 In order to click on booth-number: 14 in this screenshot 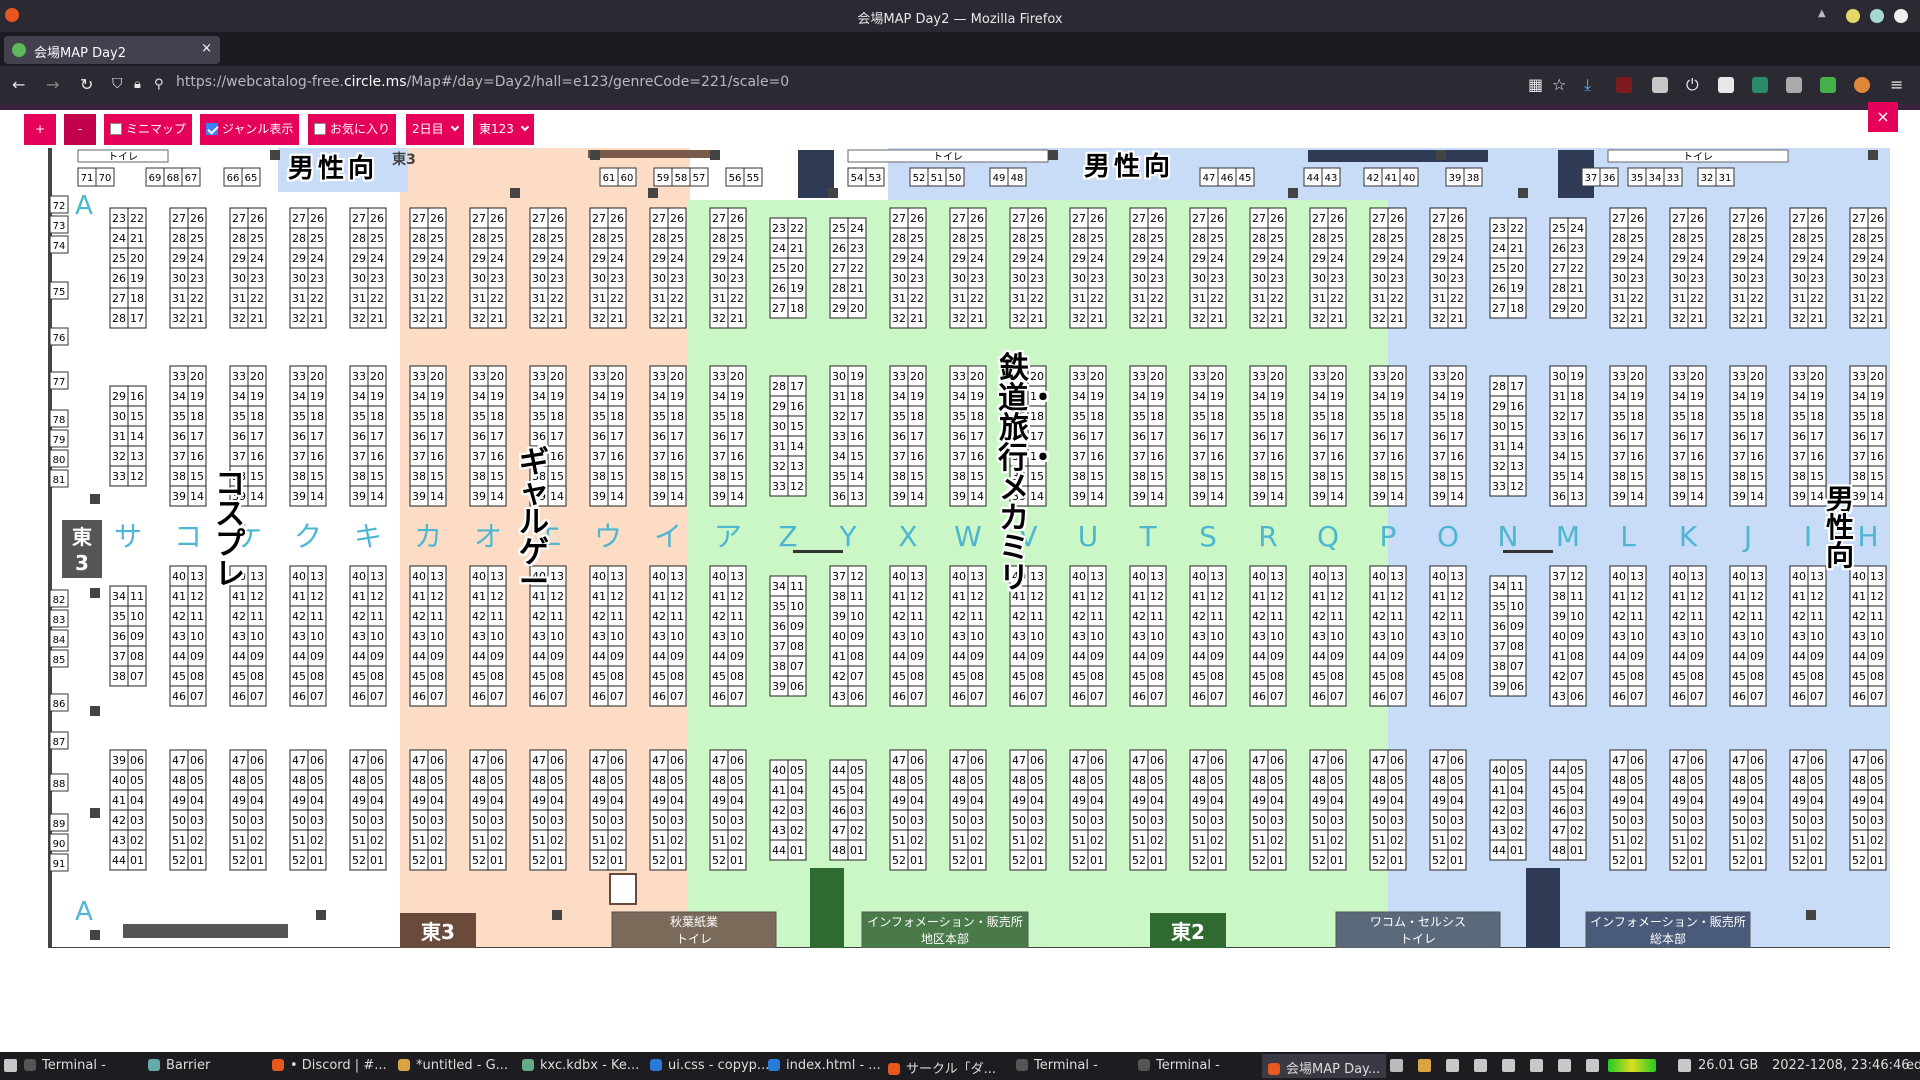, I will do `click(677, 496)`.